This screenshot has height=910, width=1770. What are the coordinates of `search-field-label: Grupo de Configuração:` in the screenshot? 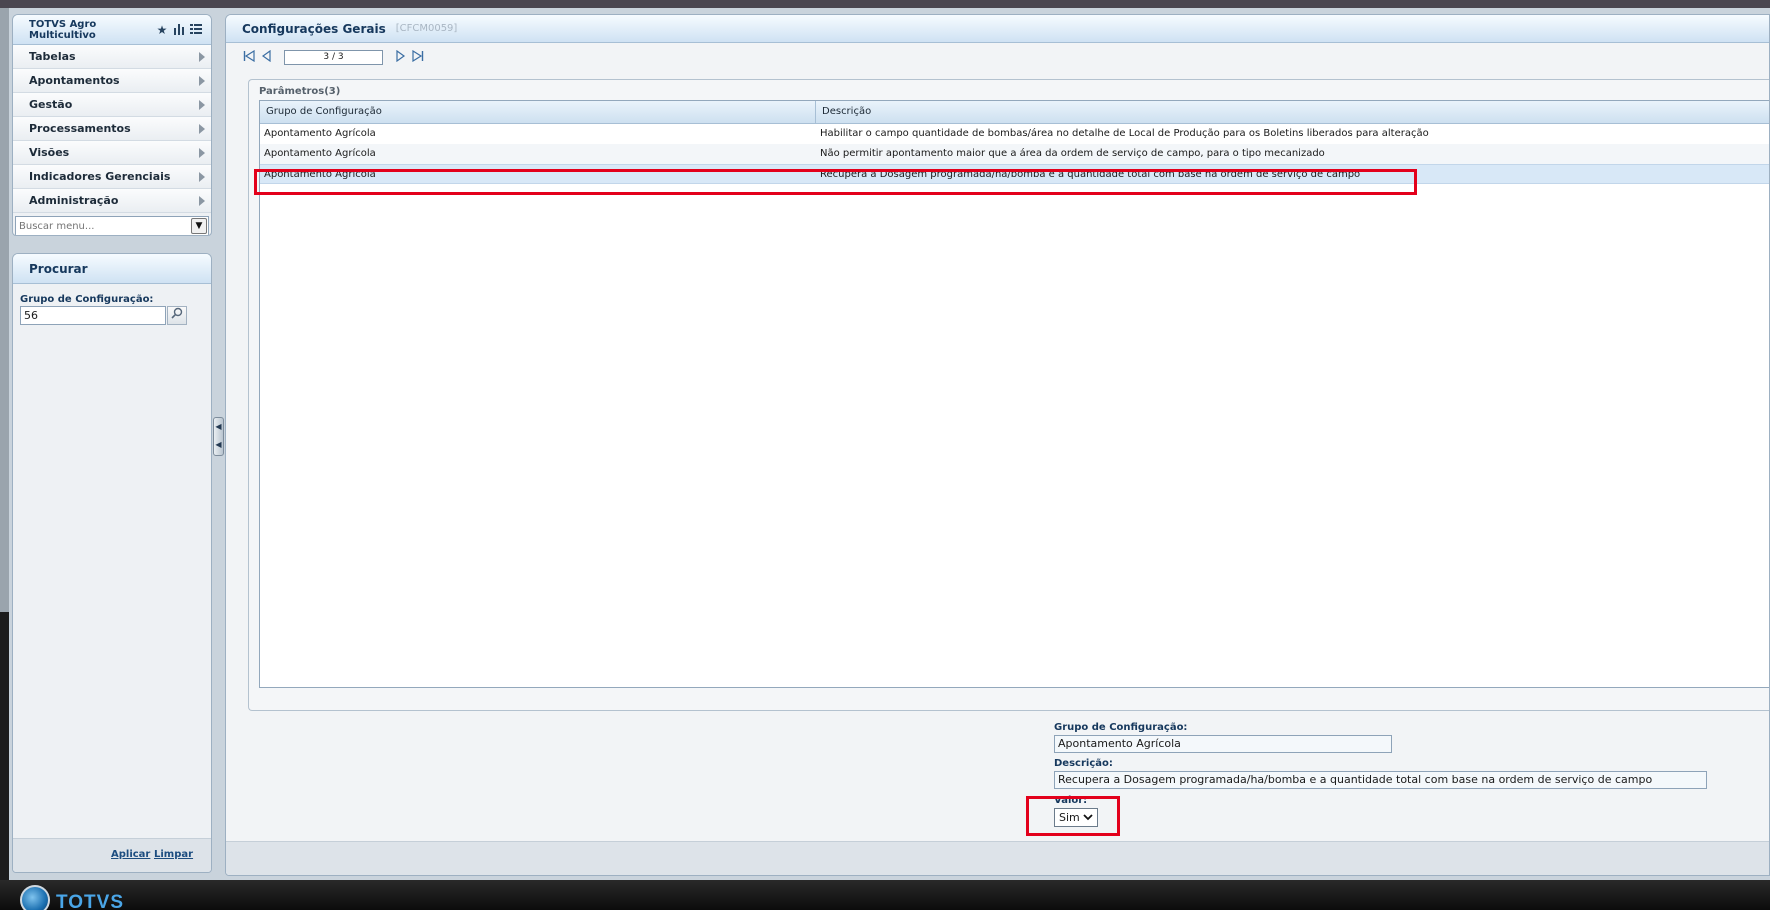 It's located at (87, 299).